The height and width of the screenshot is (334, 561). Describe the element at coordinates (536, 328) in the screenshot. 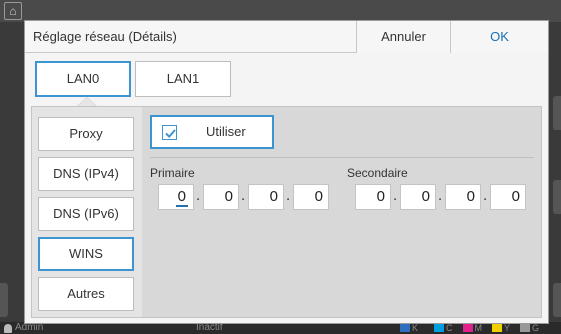

I see `ink-g-label: G` at that location.